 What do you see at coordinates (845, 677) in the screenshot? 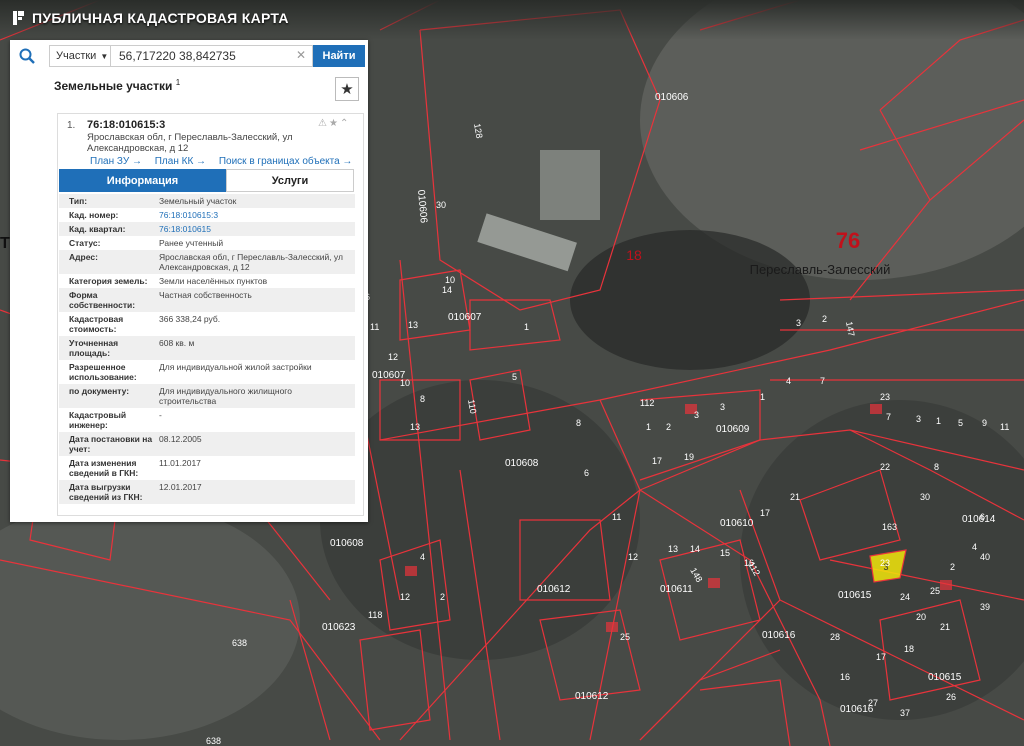
I see `parcel-number: 16` at bounding box center [845, 677].